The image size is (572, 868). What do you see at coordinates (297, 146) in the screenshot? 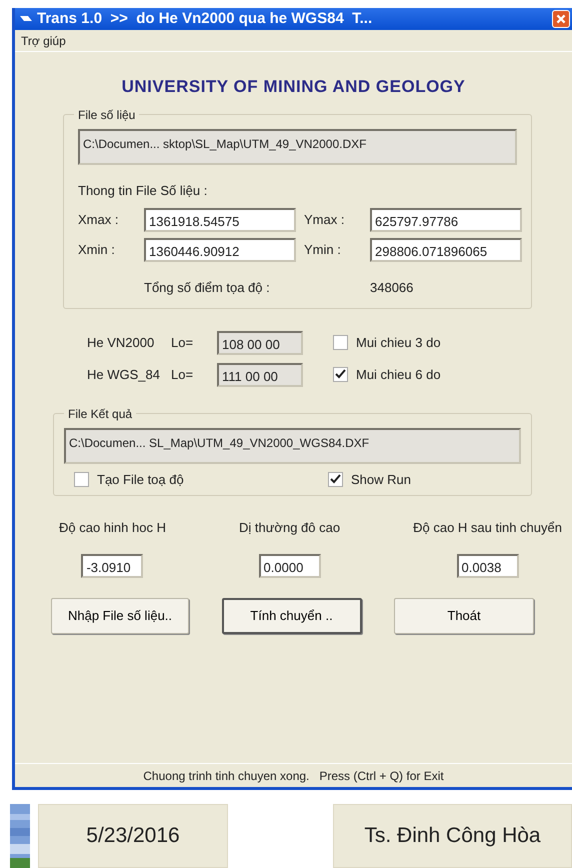
I see `path-field: C:\Documen... sktop\SL_Map\UTM_49_VN2000.DXF` at bounding box center [297, 146].